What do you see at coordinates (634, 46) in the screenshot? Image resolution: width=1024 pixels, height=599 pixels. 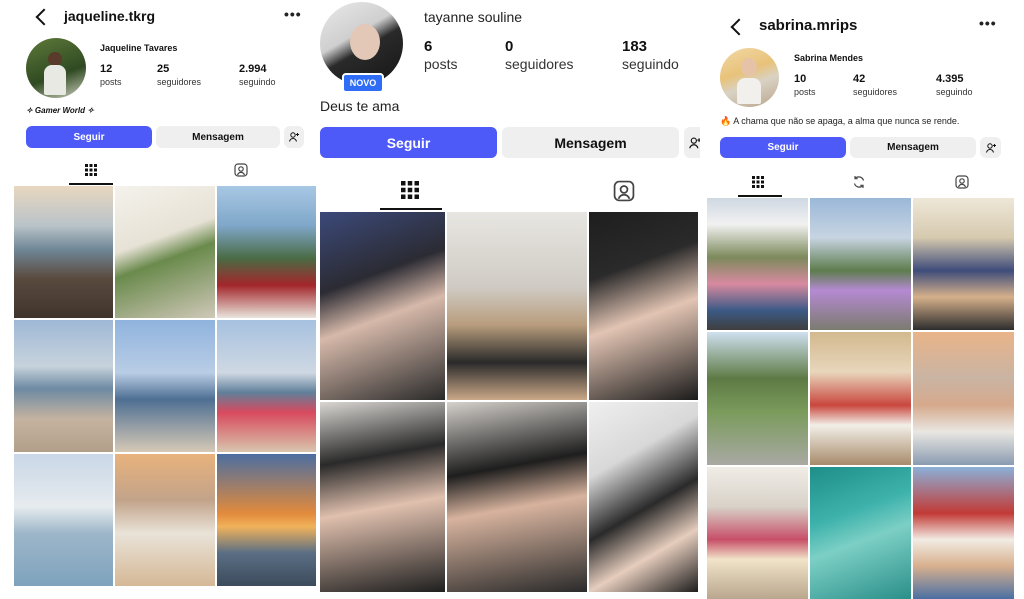 I see `stat-following-count: 183` at bounding box center [634, 46].